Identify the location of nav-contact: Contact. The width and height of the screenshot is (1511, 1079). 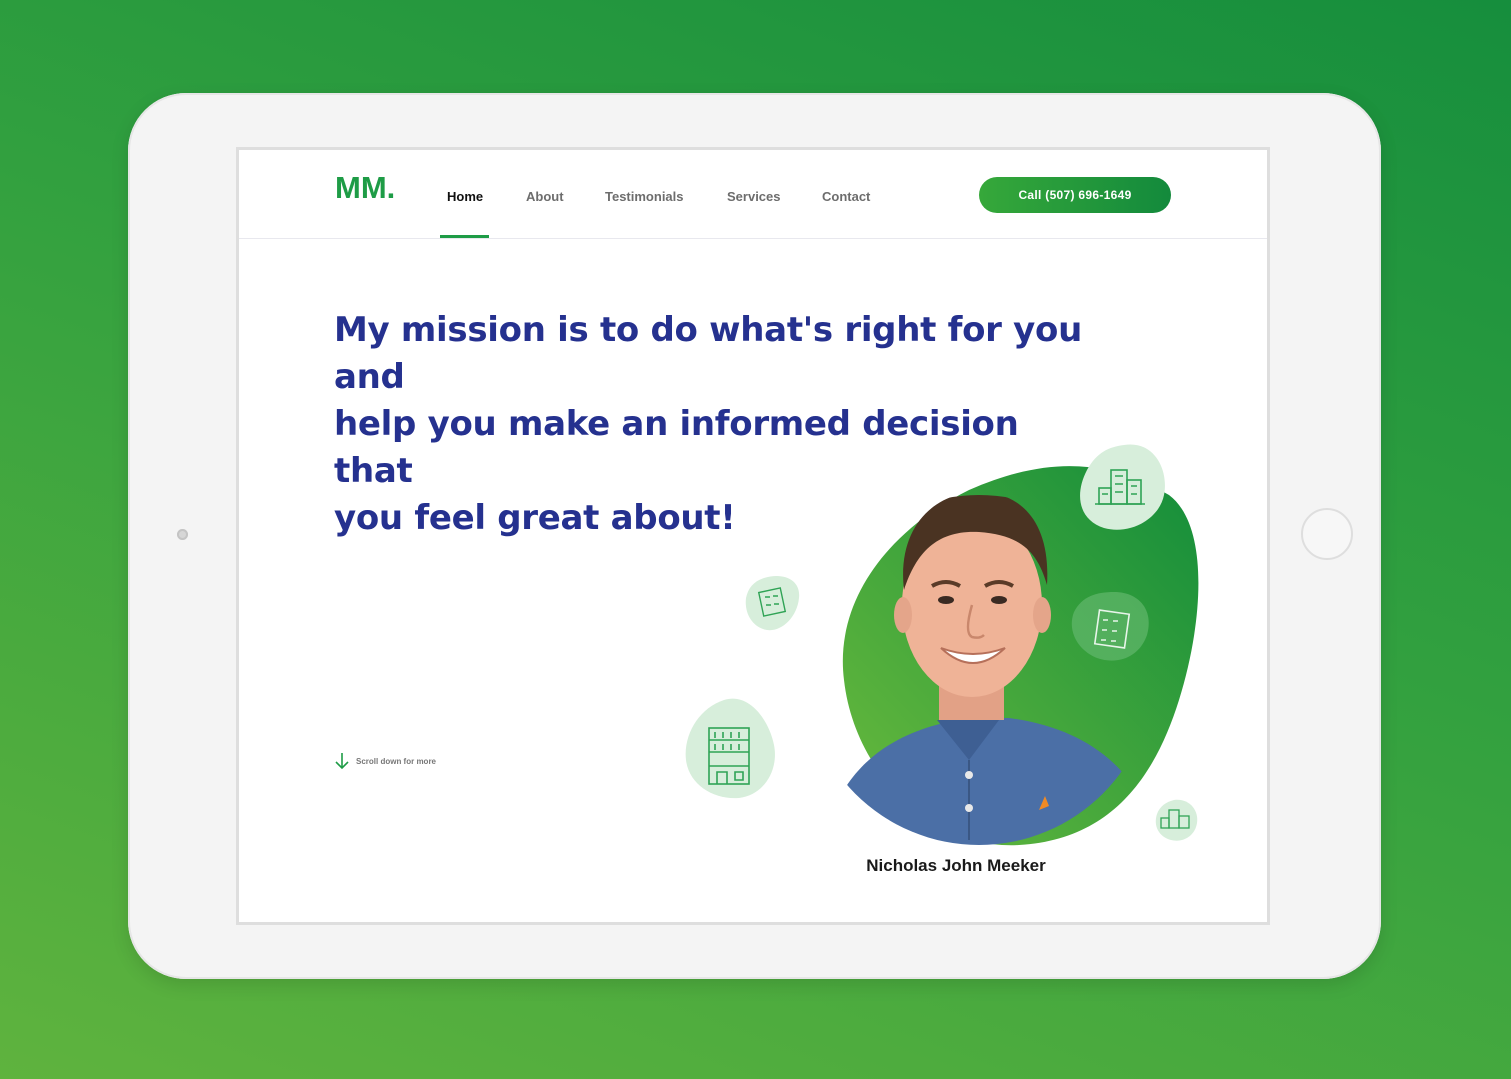
(846, 196).